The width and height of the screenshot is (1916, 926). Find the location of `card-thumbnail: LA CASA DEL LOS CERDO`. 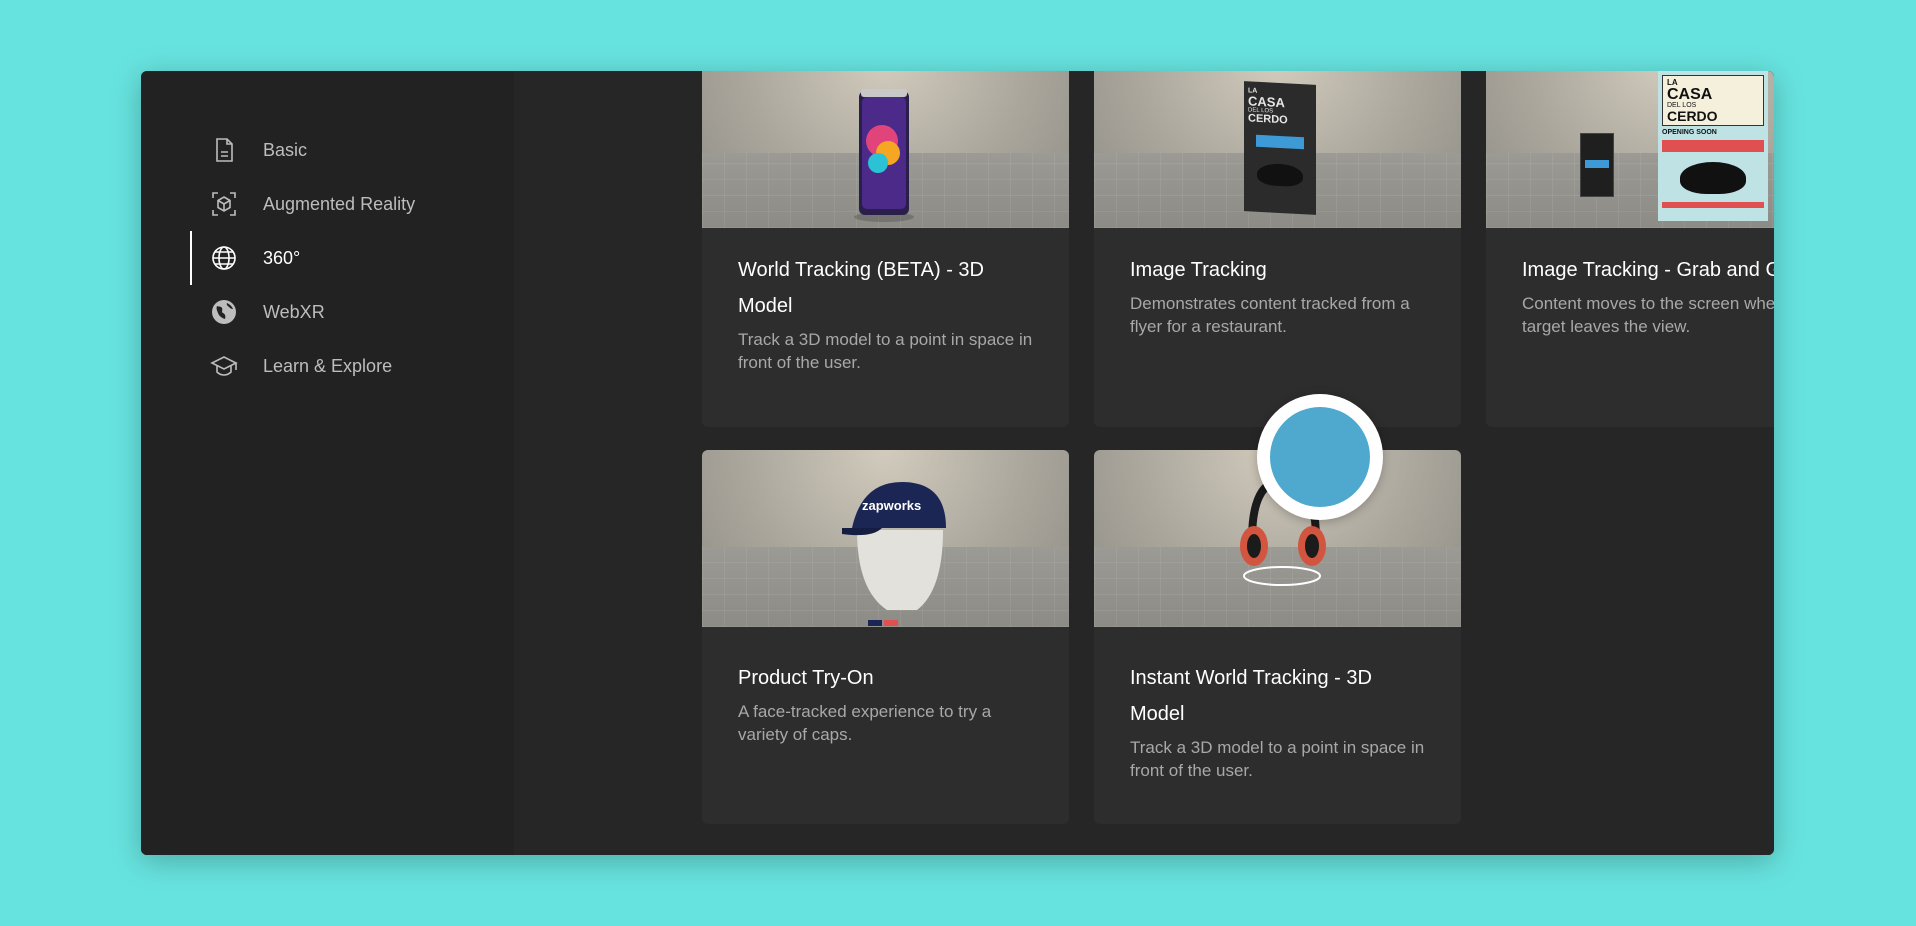

card-thumbnail: LA CASA DEL LOS CERDO is located at coordinates (1277, 149).